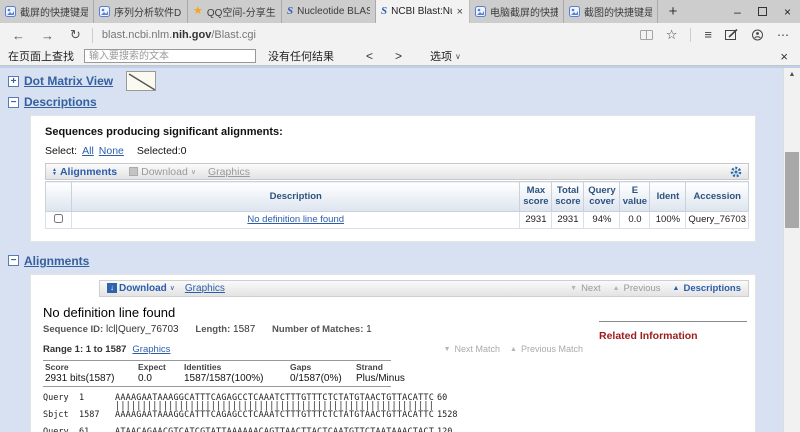 This screenshot has height=432, width=800. Describe the element at coordinates (60, 102) in the screenshot. I see `descriptions-link: Descriptions` at that location.